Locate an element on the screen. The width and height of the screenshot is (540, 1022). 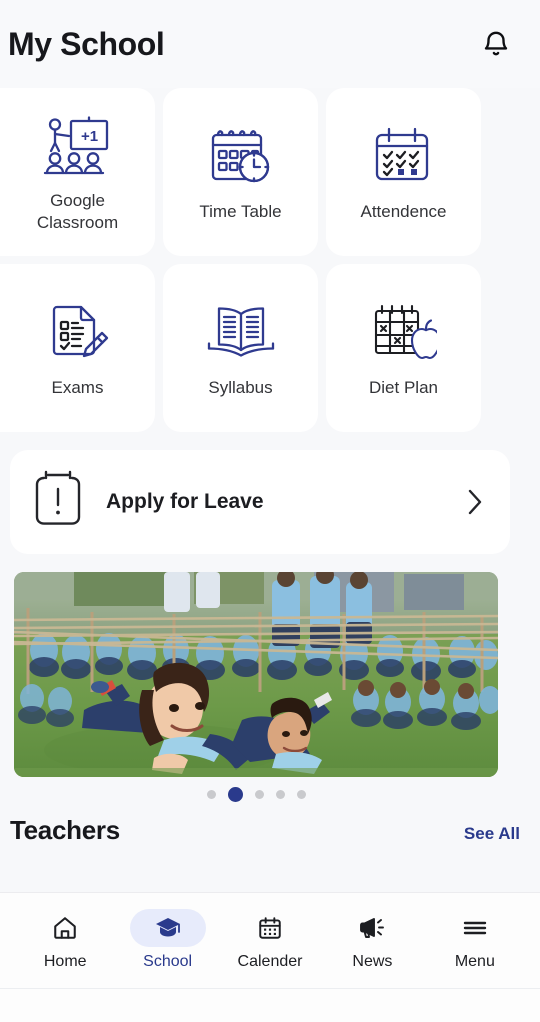
tile-google-classroom: +1 Google Classroom is located at coordinates (77, 172).